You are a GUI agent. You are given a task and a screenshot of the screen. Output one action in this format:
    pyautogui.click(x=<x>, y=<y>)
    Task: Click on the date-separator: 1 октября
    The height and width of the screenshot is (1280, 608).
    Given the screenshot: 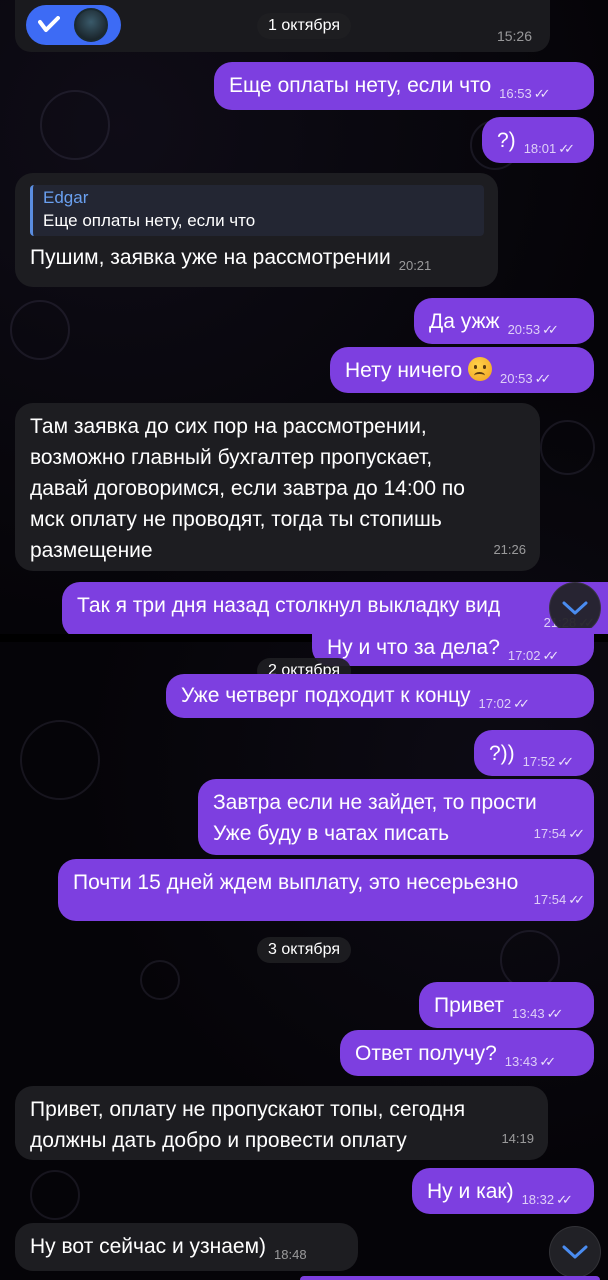 What is the action you would take?
    pyautogui.click(x=304, y=26)
    